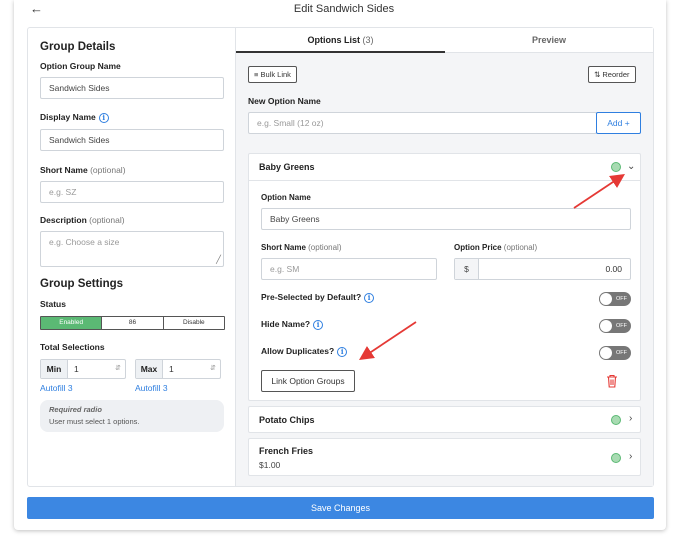 The image size is (688, 537). Describe the element at coordinates (72, 323) in the screenshot. I see `status-enabled-button: Enabled` at that location.